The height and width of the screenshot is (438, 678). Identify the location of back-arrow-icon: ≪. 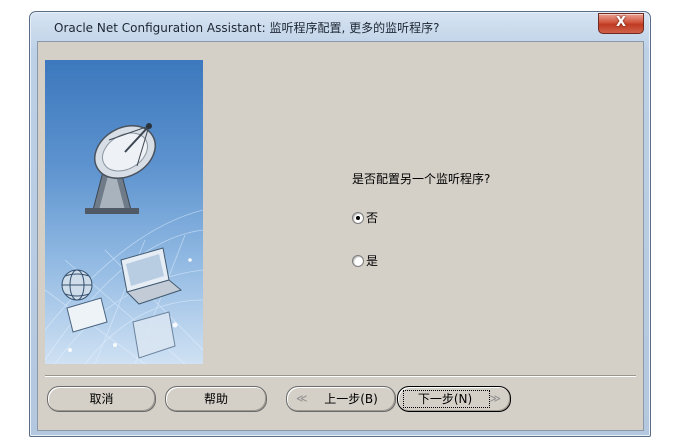
(302, 398).